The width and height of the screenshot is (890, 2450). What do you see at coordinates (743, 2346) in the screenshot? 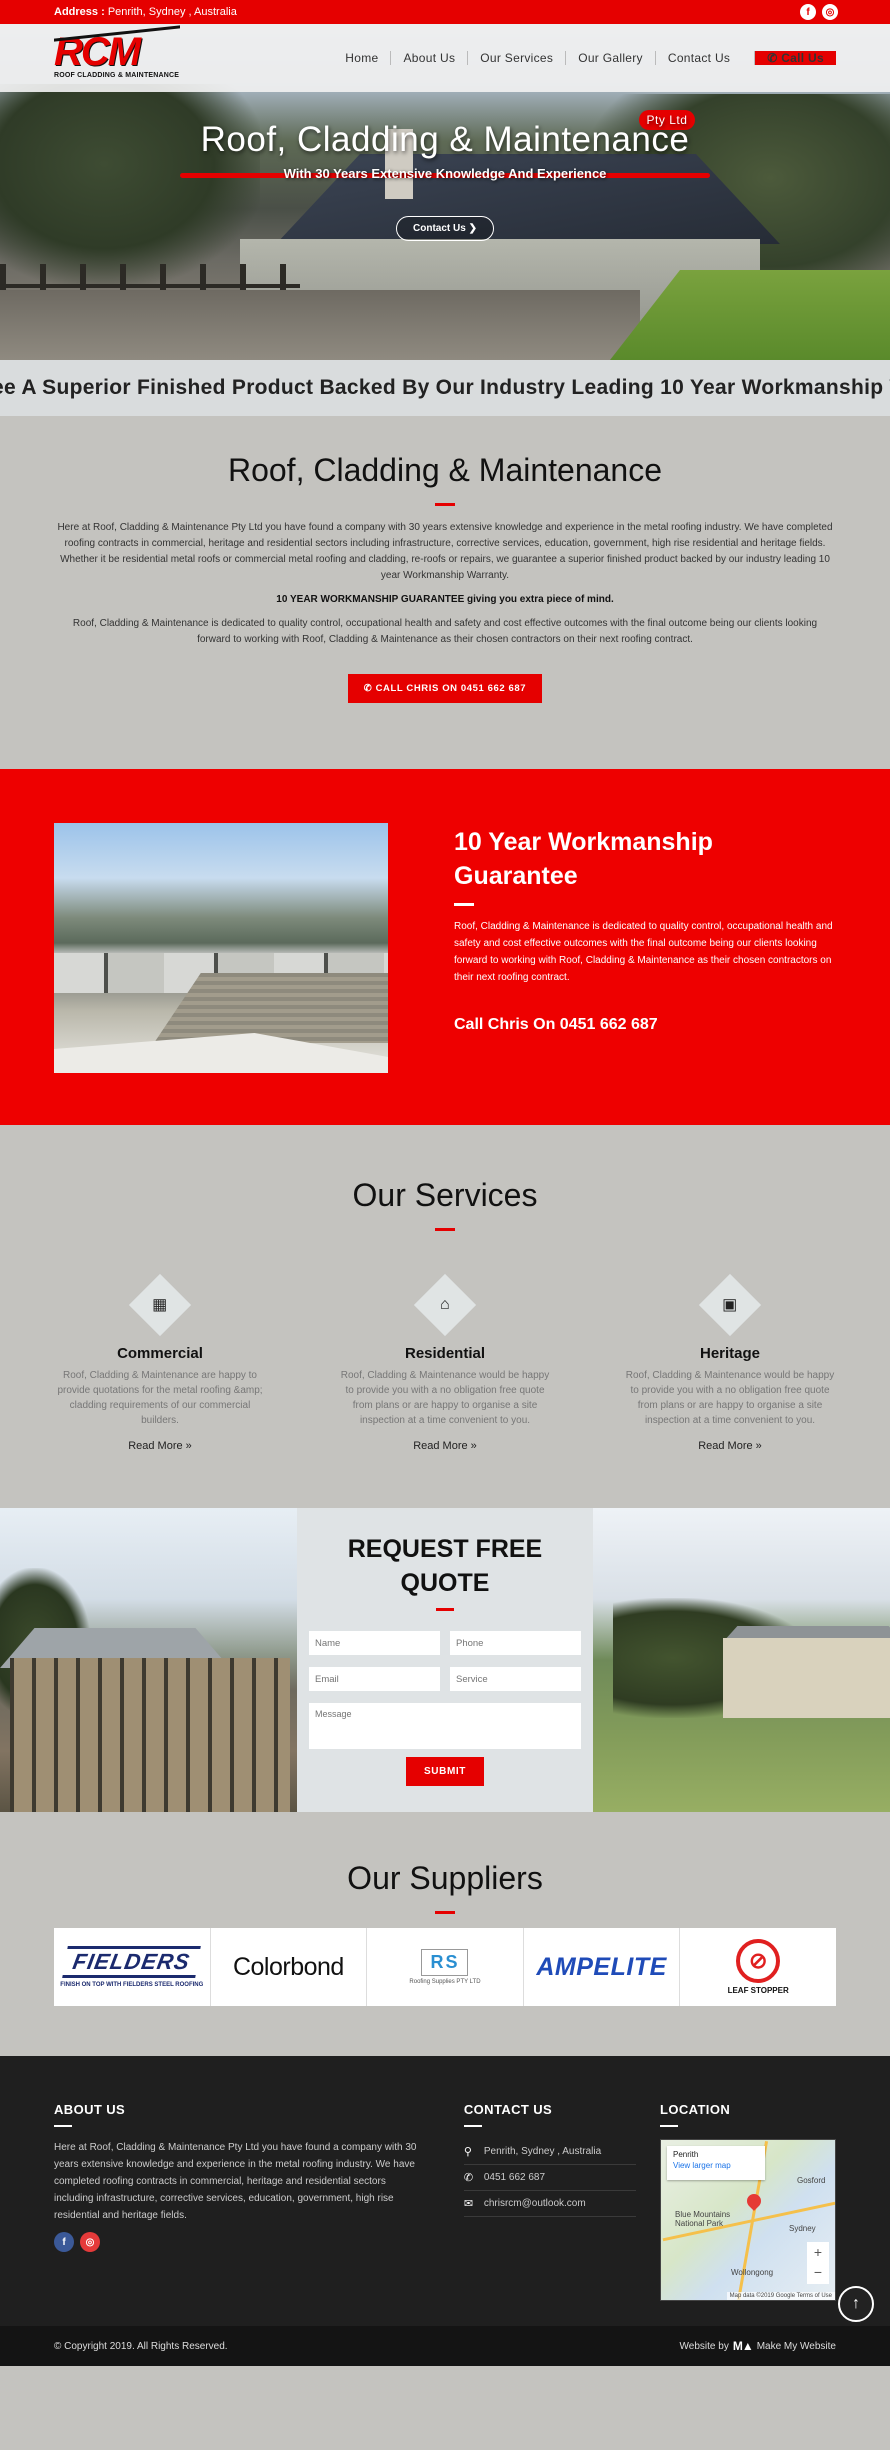
I see `make-my-website-logo: M▲` at bounding box center [743, 2346].